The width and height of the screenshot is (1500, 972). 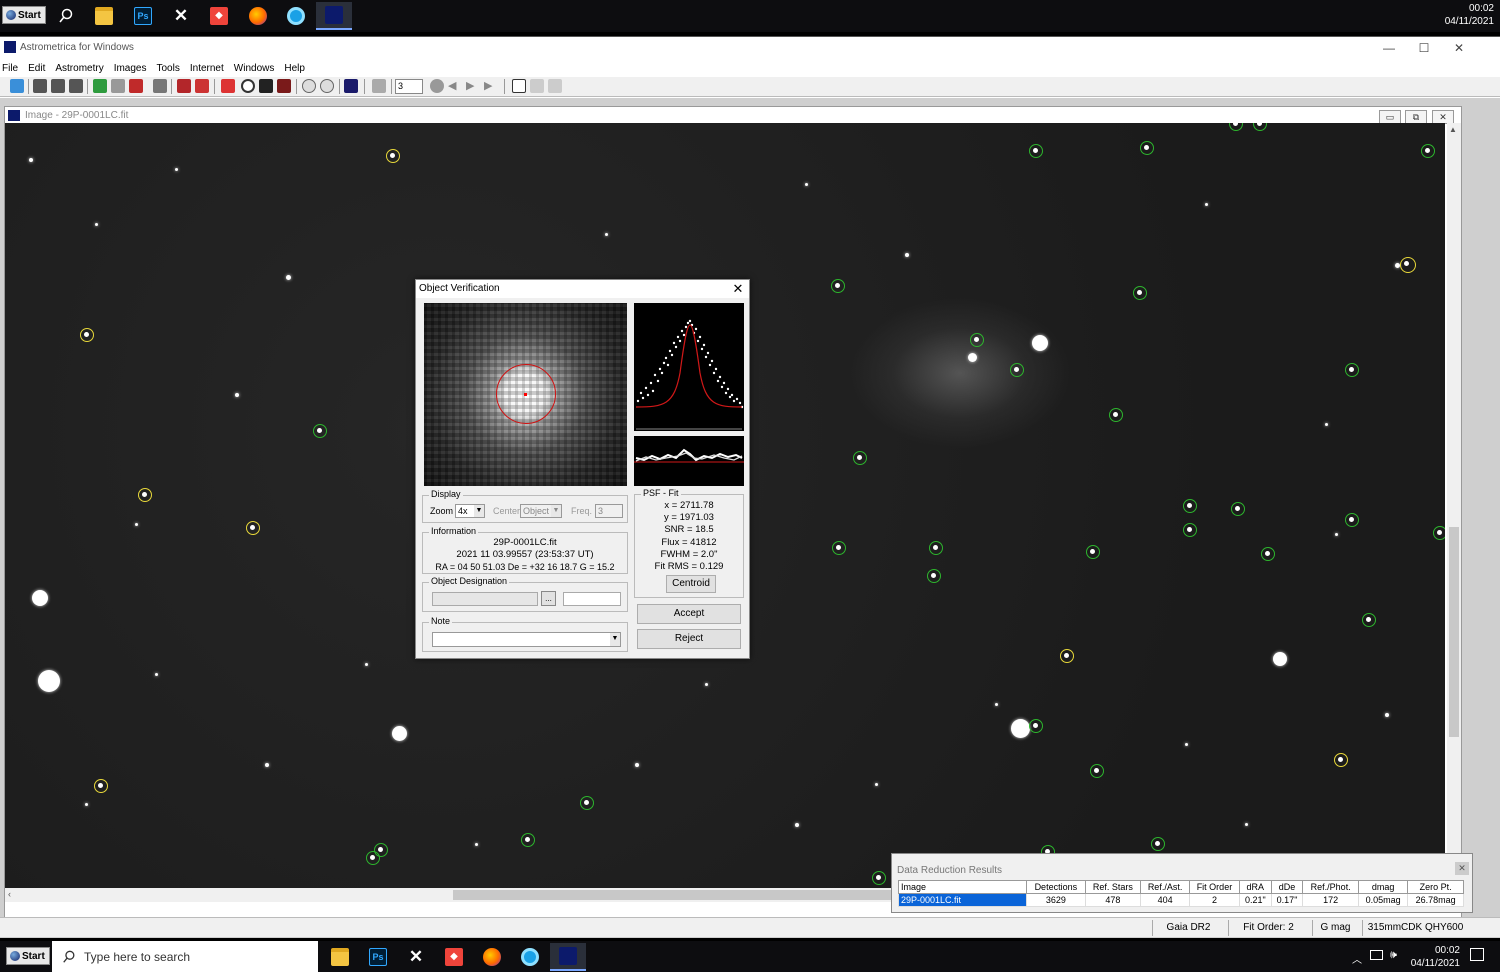 What do you see at coordinates (254, 69) in the screenshot?
I see `menu-windows: Windows` at bounding box center [254, 69].